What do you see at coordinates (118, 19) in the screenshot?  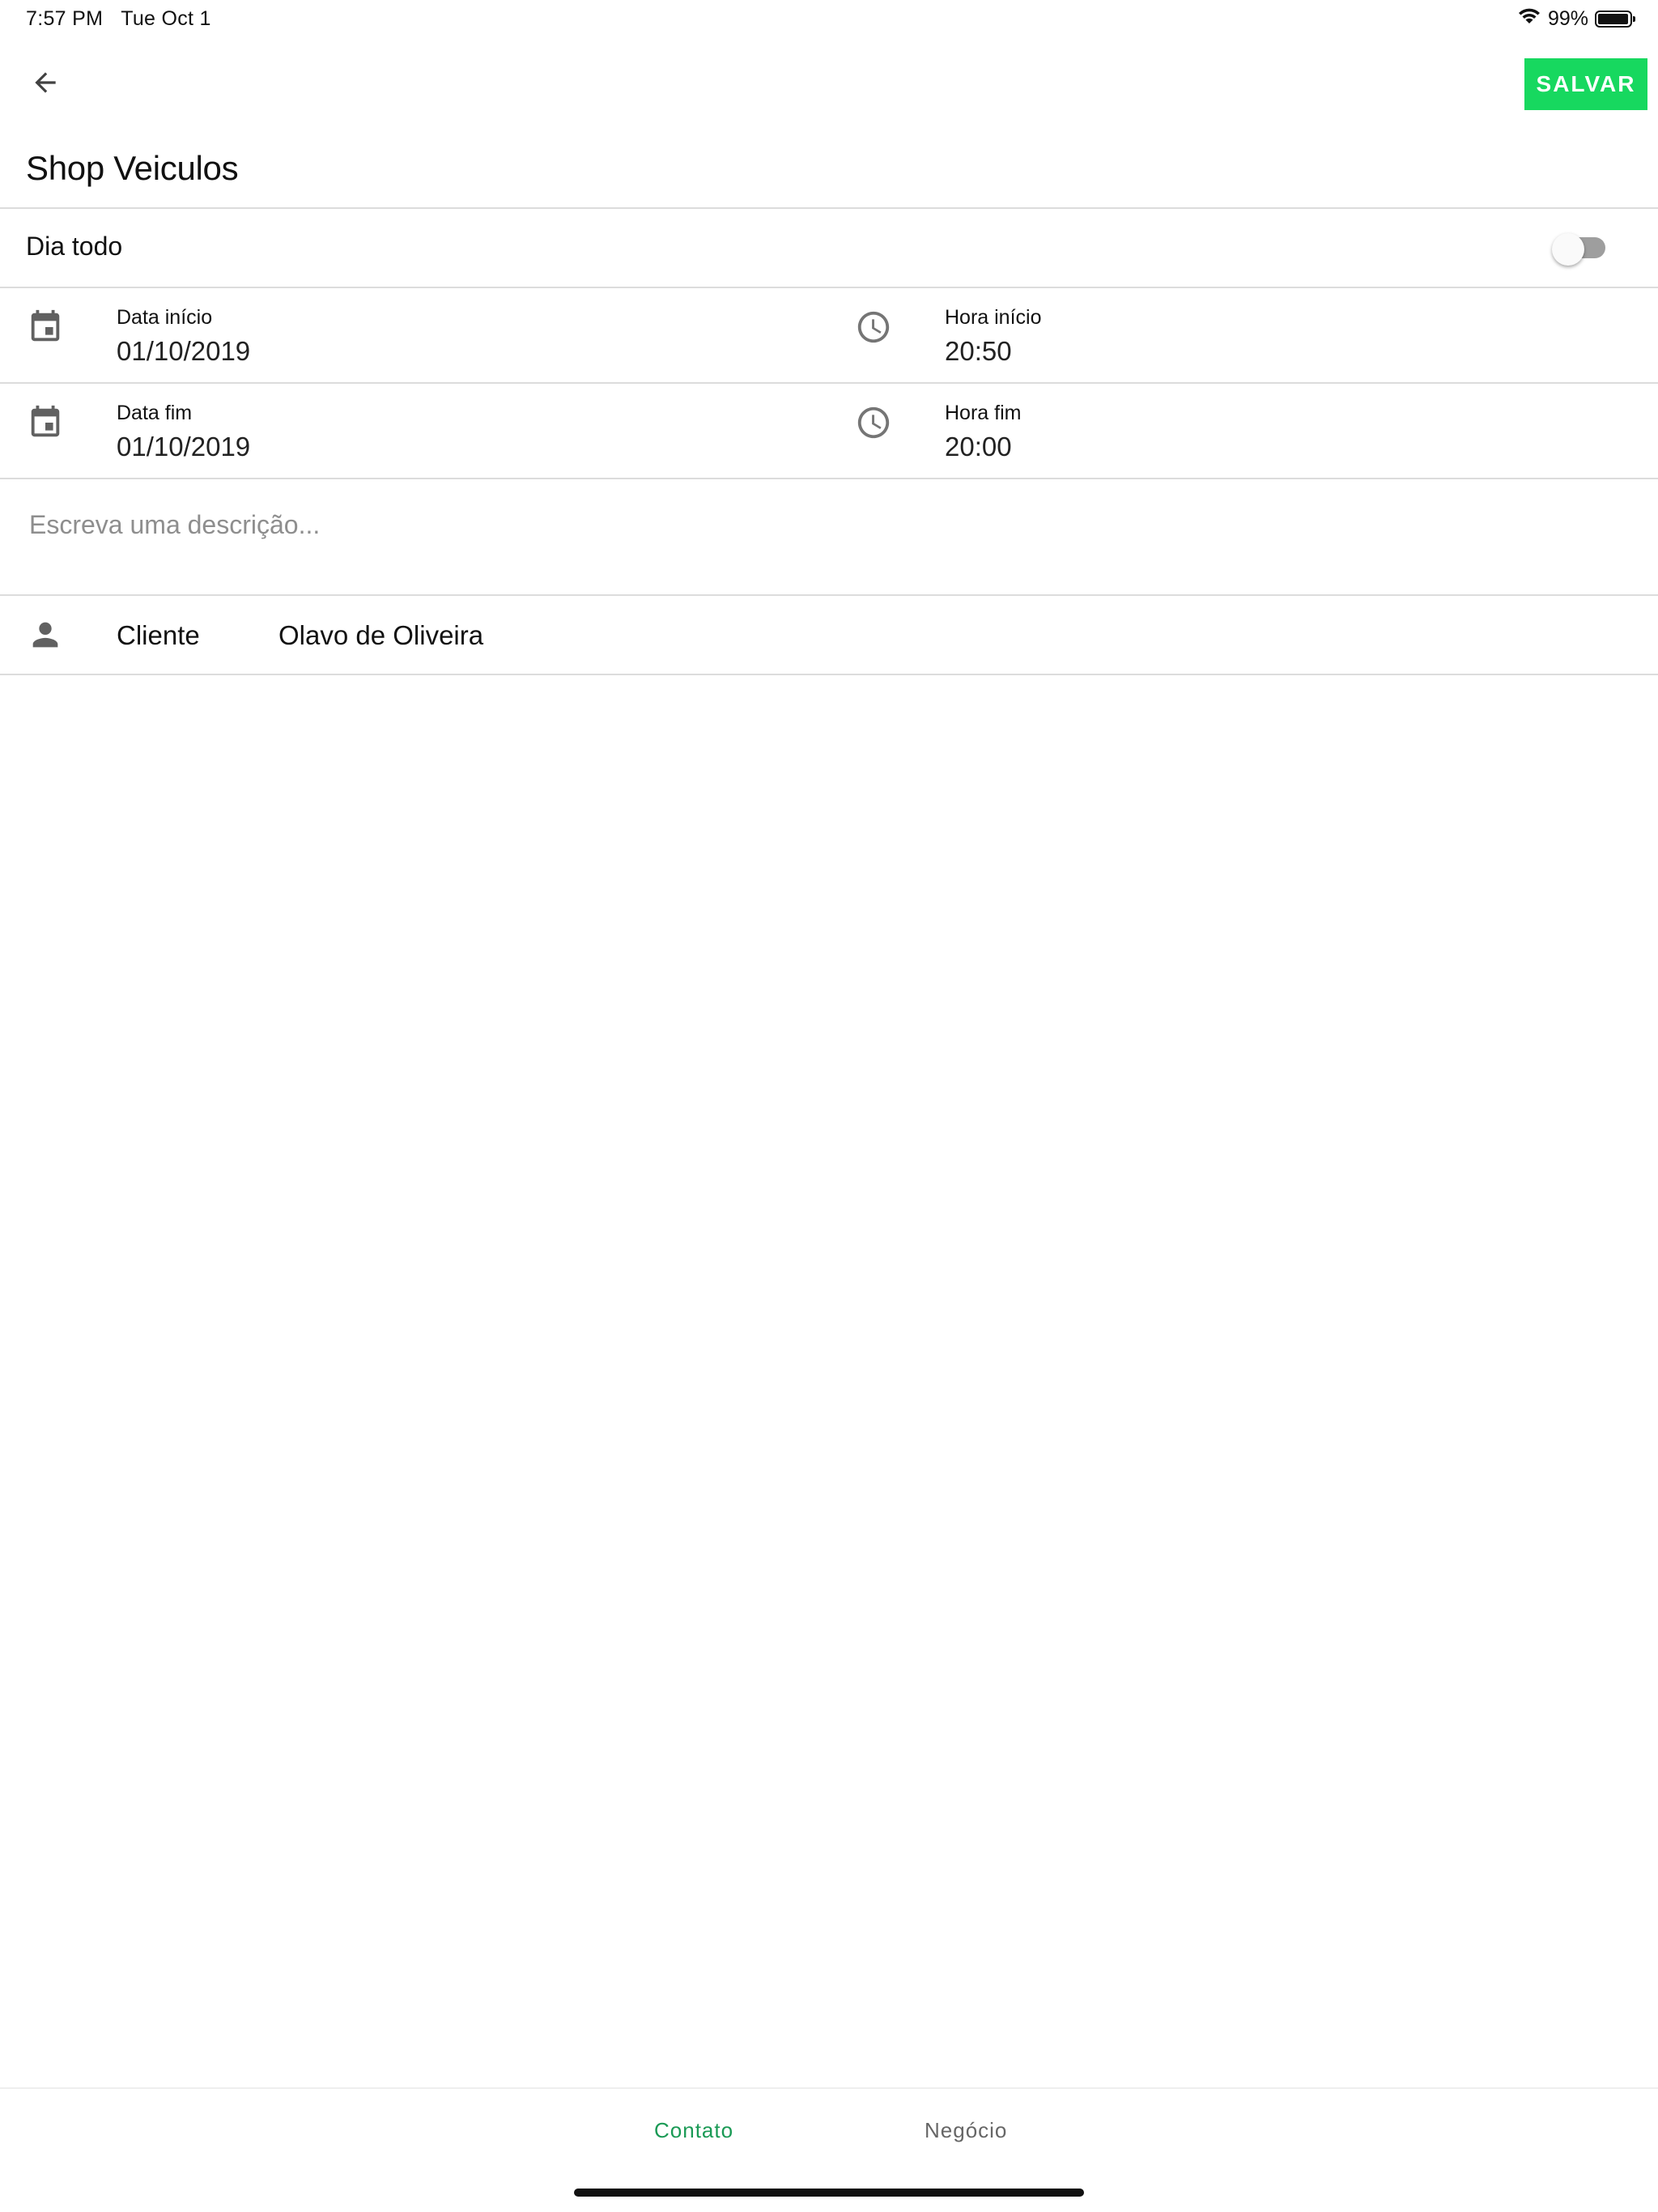 I see `status-bar-left: 7:57 PM Tue Oct 1` at bounding box center [118, 19].